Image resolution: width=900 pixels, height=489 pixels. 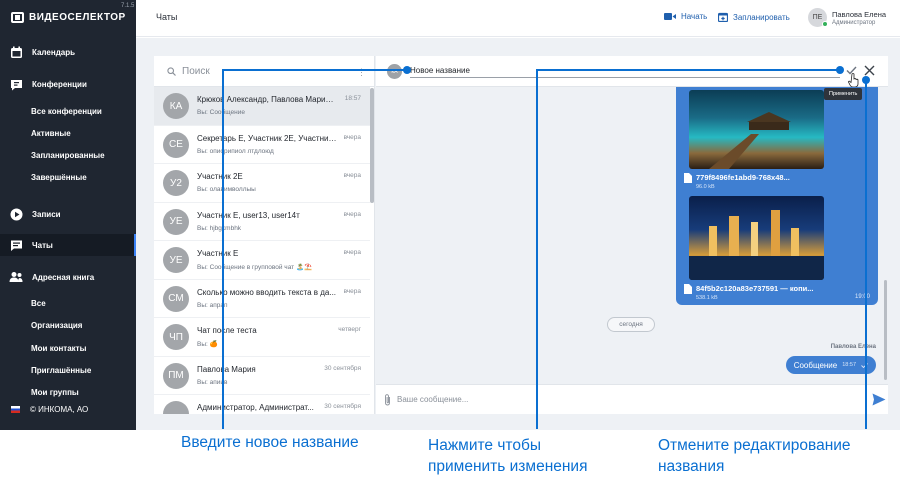 I want to click on sidebar-subitem-all: Все, so click(x=38, y=303).